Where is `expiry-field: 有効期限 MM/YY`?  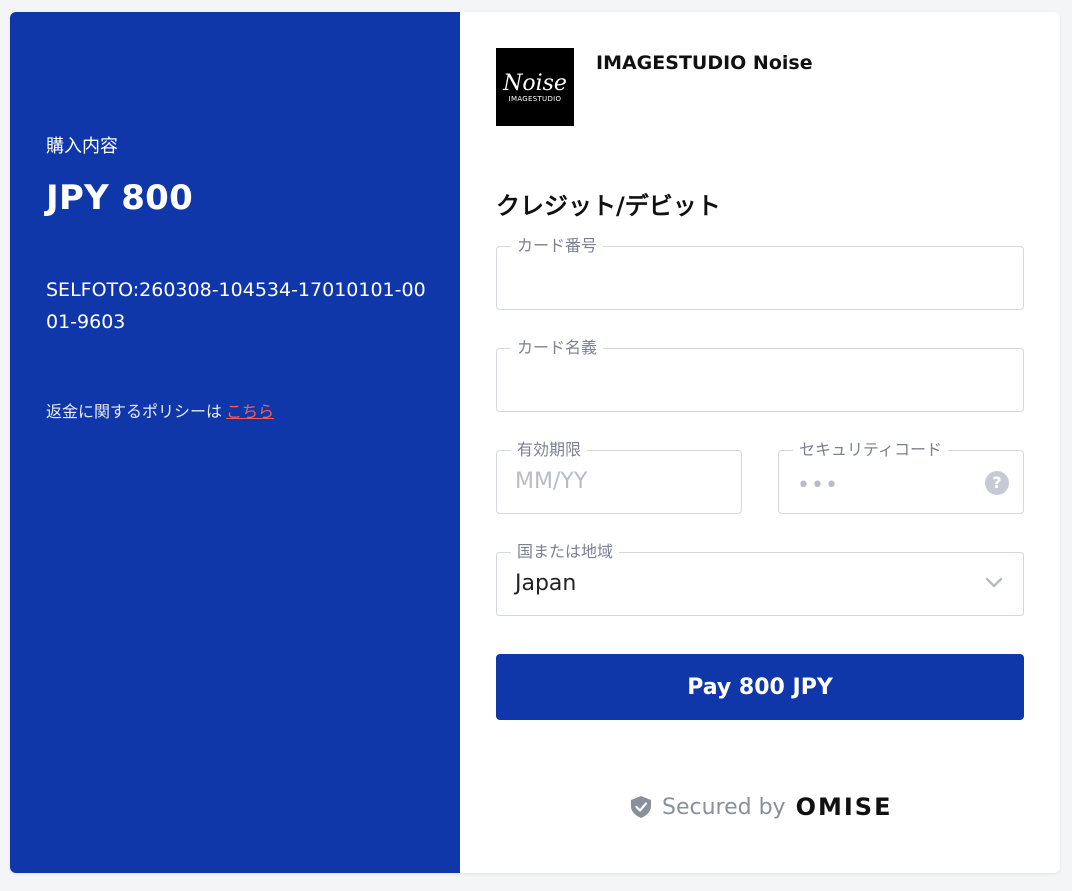 expiry-field: 有効期限 MM/YY is located at coordinates (619, 476).